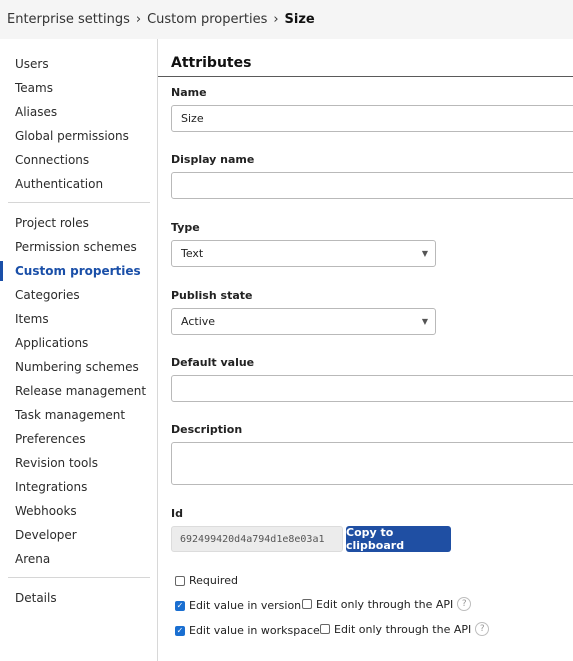 The height and width of the screenshot is (661, 573). Describe the element at coordinates (192, 253) in the screenshot. I see `type-select-value: Text` at that location.